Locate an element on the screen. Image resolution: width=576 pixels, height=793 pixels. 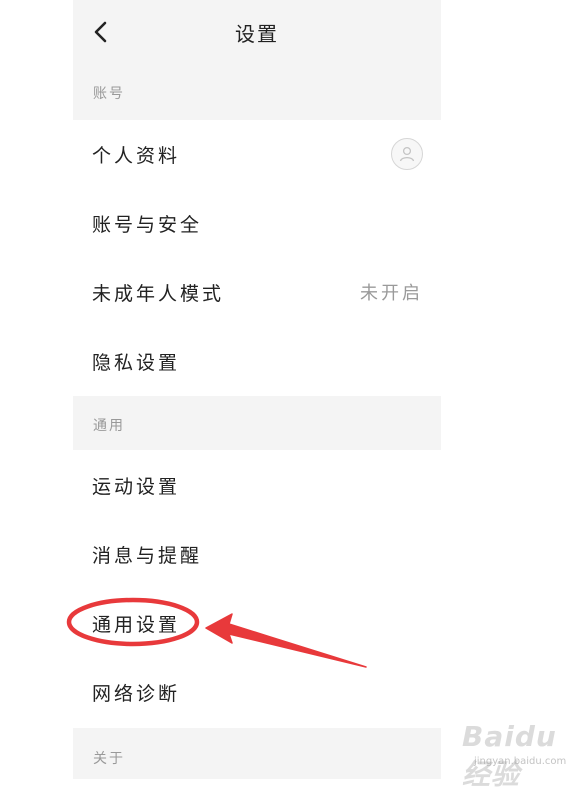
settings-item-privacy: 隐私设置 is located at coordinates (257, 361).